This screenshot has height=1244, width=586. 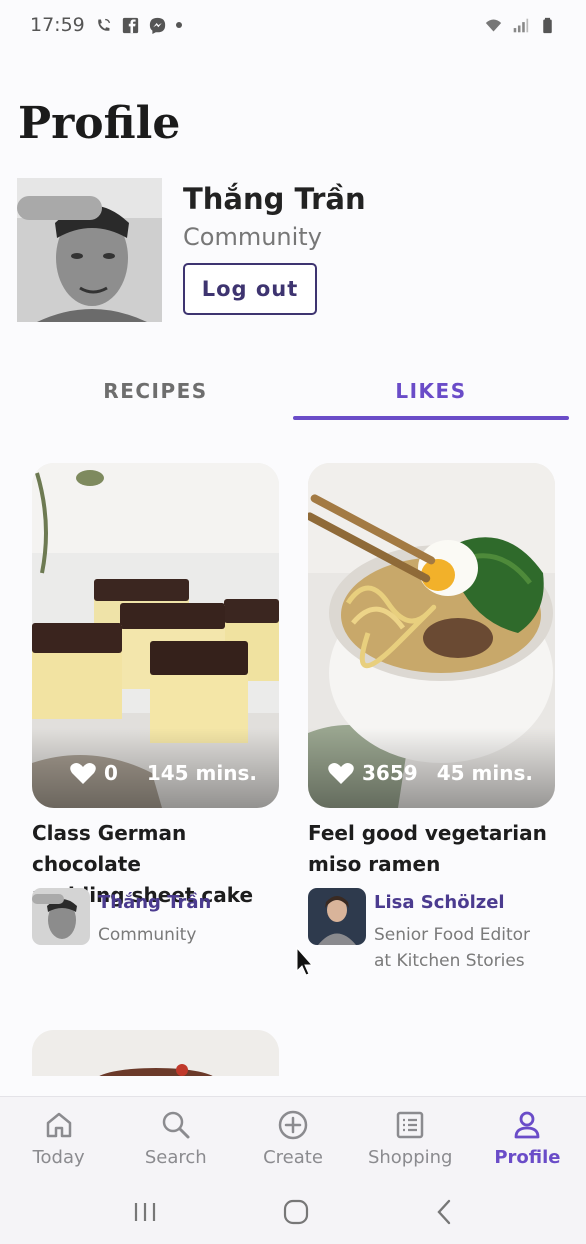 What do you see at coordinates (452, 948) in the screenshot?
I see `author-role: Senior Food Editor at Kitchen Stories` at bounding box center [452, 948].